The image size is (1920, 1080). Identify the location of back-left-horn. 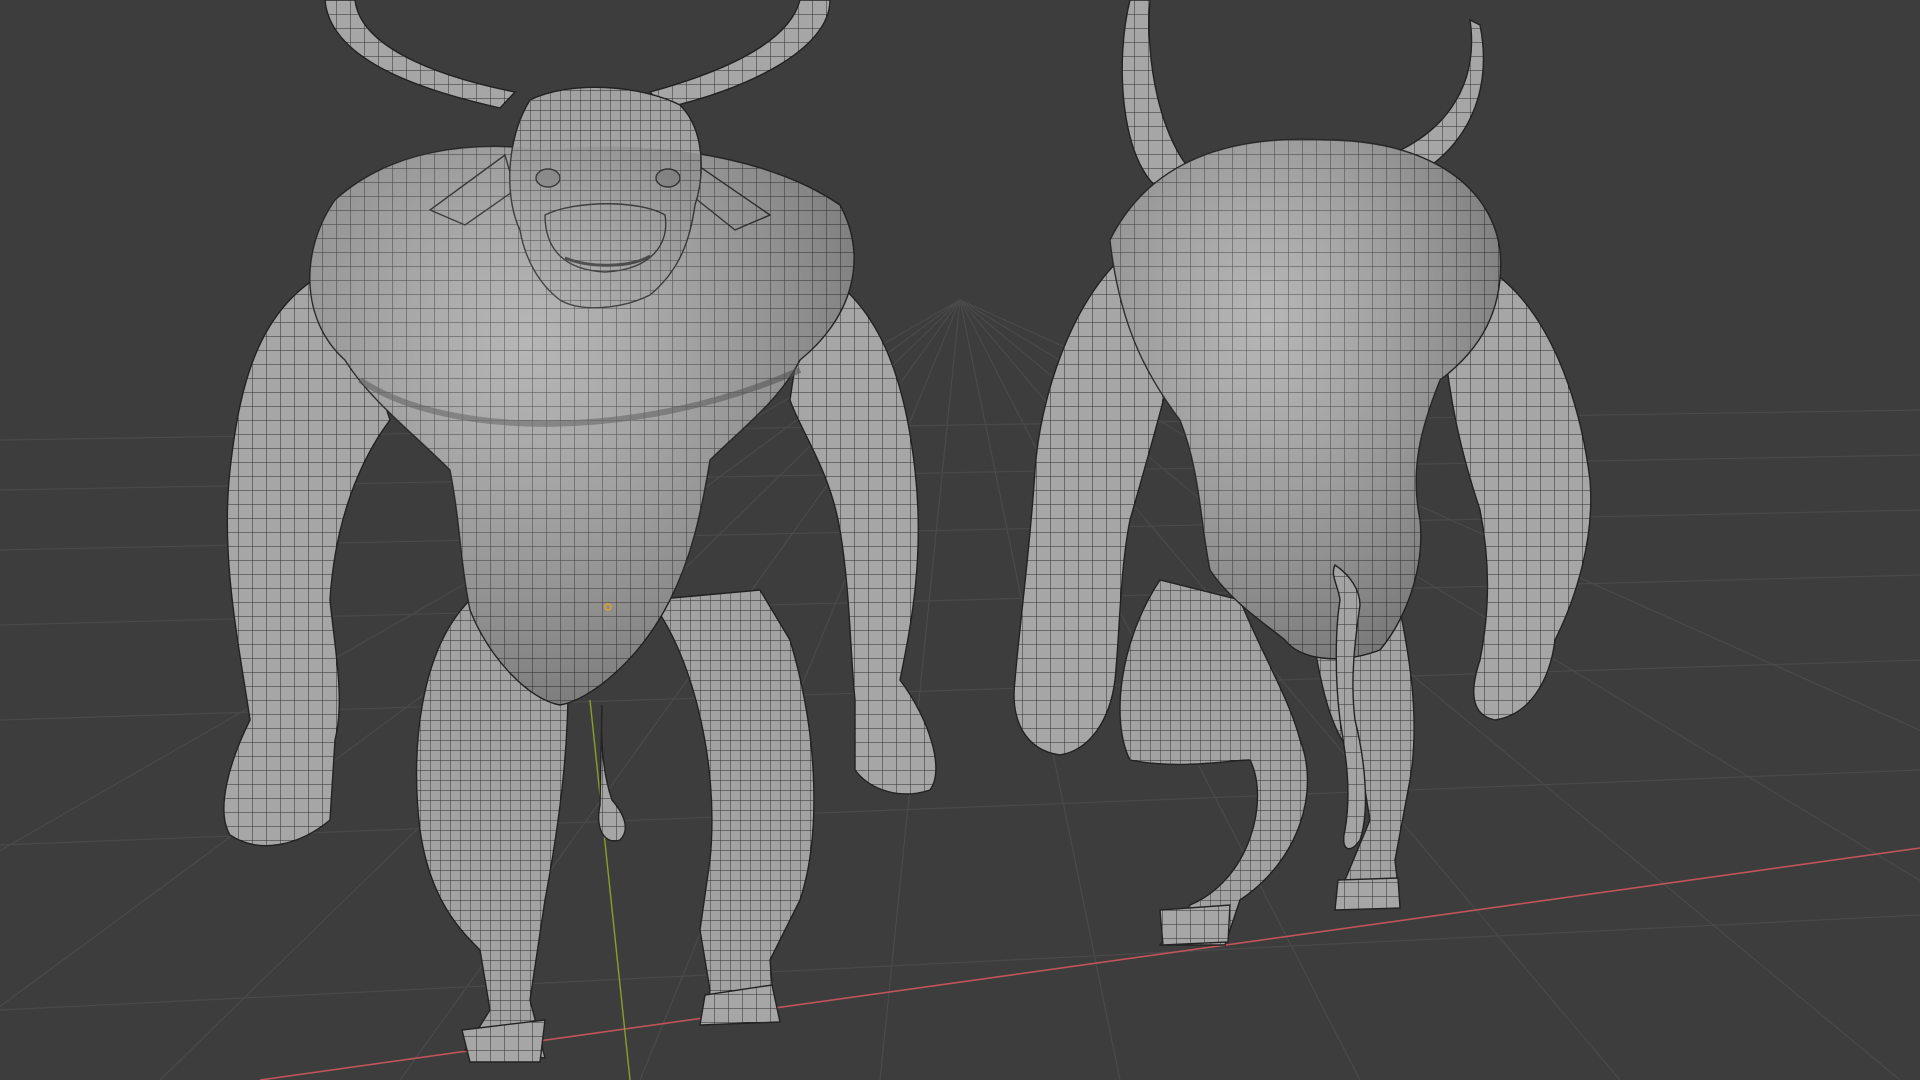
(1159, 95).